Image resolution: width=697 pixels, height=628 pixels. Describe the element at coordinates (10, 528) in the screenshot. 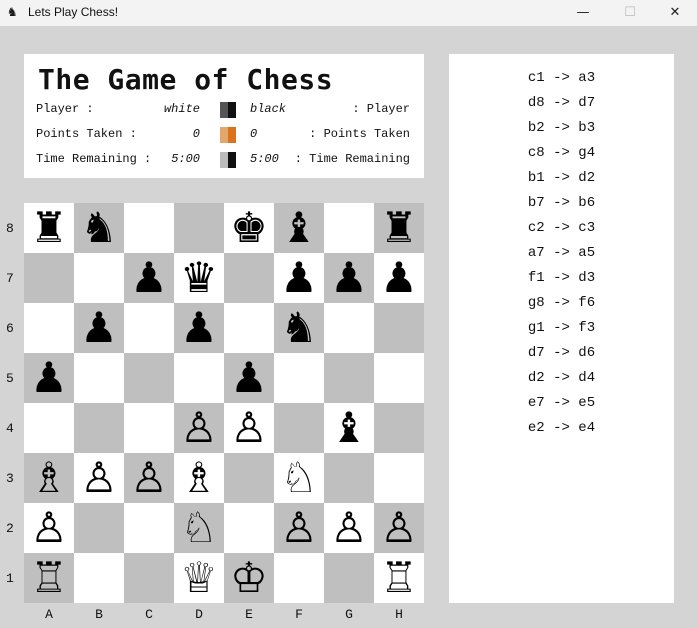

I see `rank-label-2: 2` at that location.